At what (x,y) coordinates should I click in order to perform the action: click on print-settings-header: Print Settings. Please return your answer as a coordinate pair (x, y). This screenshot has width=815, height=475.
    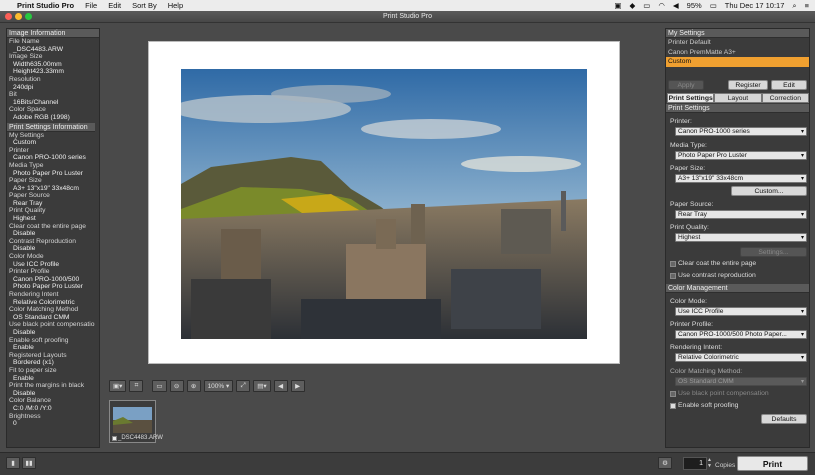
    Looking at the image, I should click on (737, 108).